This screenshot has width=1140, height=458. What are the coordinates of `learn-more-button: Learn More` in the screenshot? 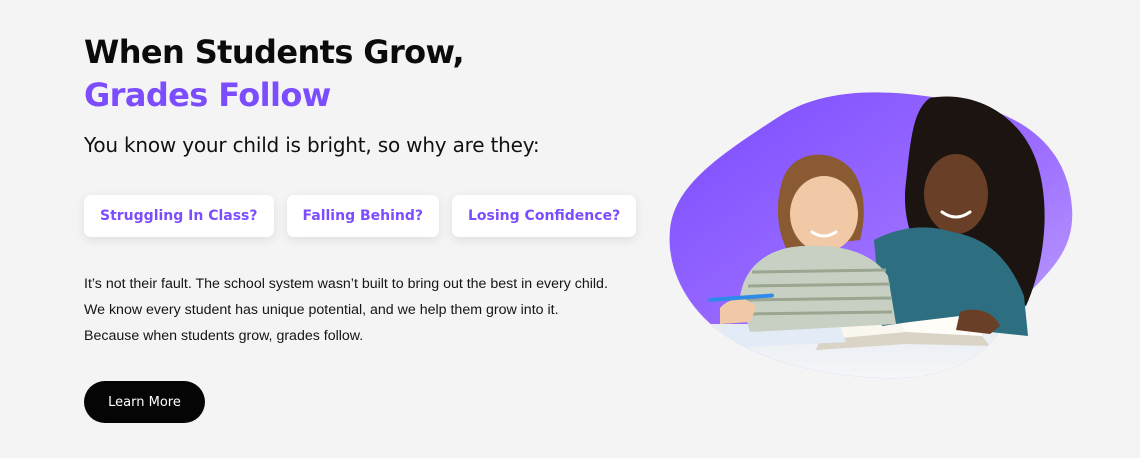 It's located at (144, 402).